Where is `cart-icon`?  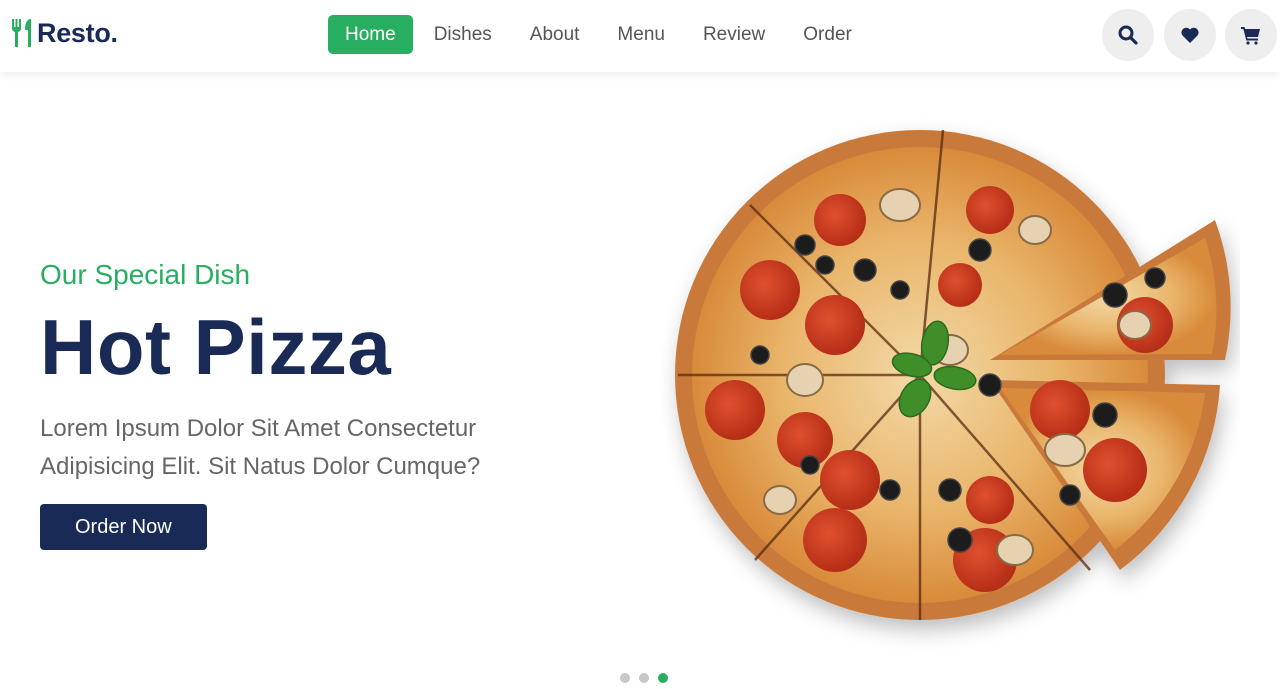 cart-icon is located at coordinates (1250, 36).